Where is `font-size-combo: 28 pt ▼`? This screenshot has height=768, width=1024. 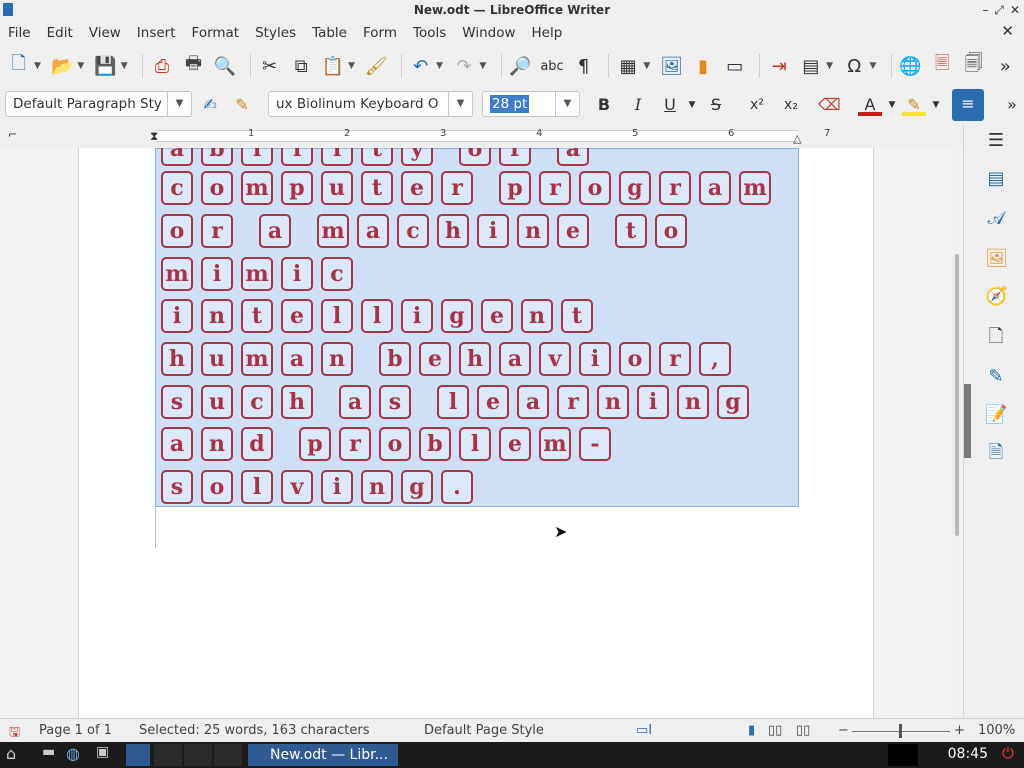 font-size-combo: 28 pt ▼ is located at coordinates (531, 104).